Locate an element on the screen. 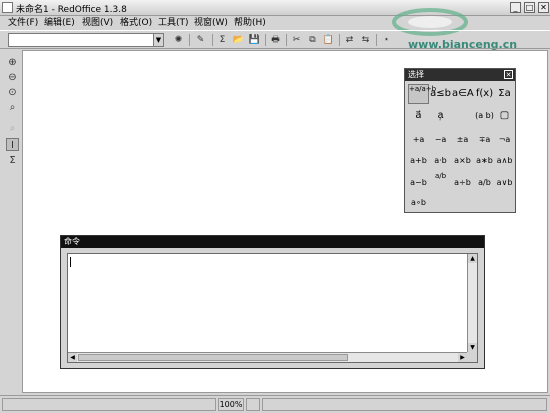 This screenshot has width=550, height=413. close-icon: ✕ is located at coordinates (508, 74).